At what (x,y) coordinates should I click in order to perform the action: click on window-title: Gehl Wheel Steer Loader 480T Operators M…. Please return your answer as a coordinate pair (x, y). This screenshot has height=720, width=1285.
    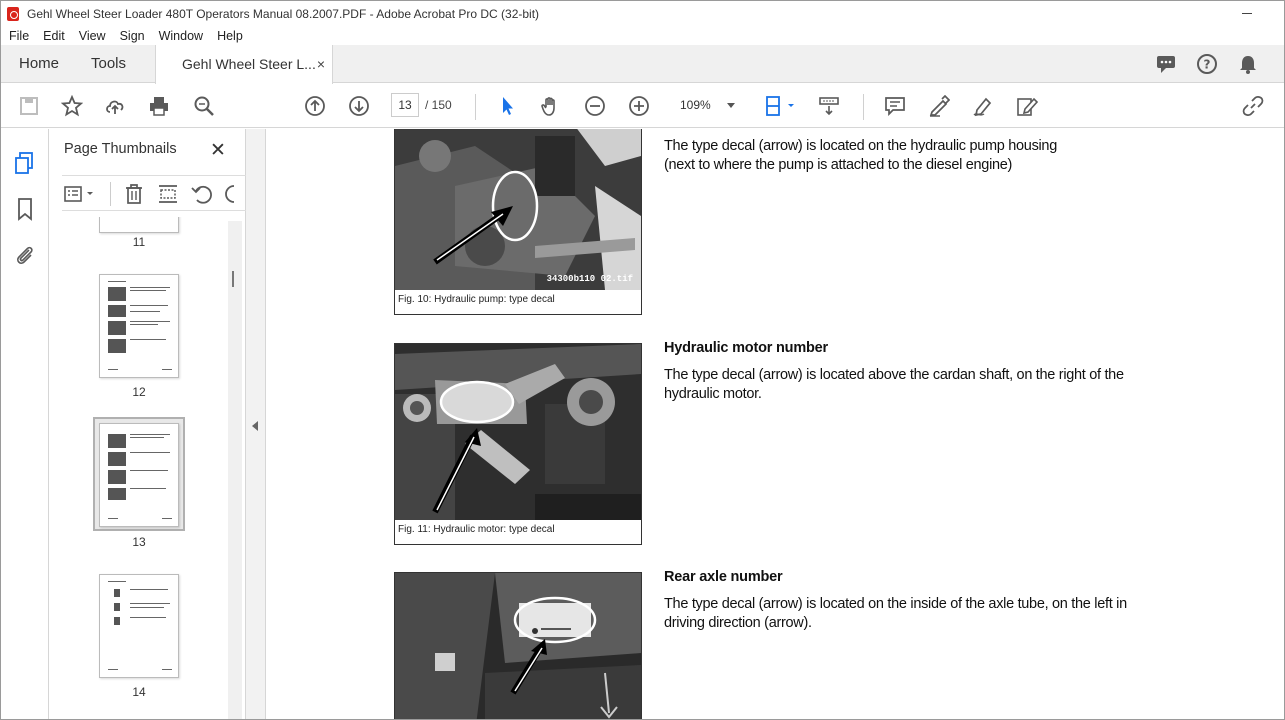
    Looking at the image, I should click on (283, 14).